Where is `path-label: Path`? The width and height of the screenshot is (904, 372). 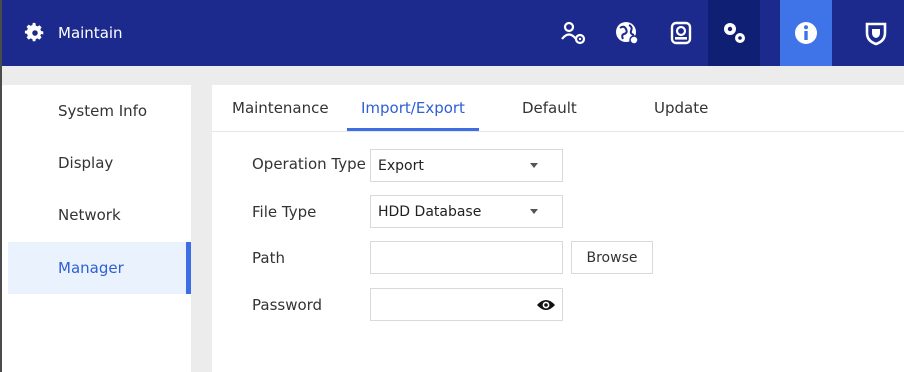
path-label: Path is located at coordinates (268, 258).